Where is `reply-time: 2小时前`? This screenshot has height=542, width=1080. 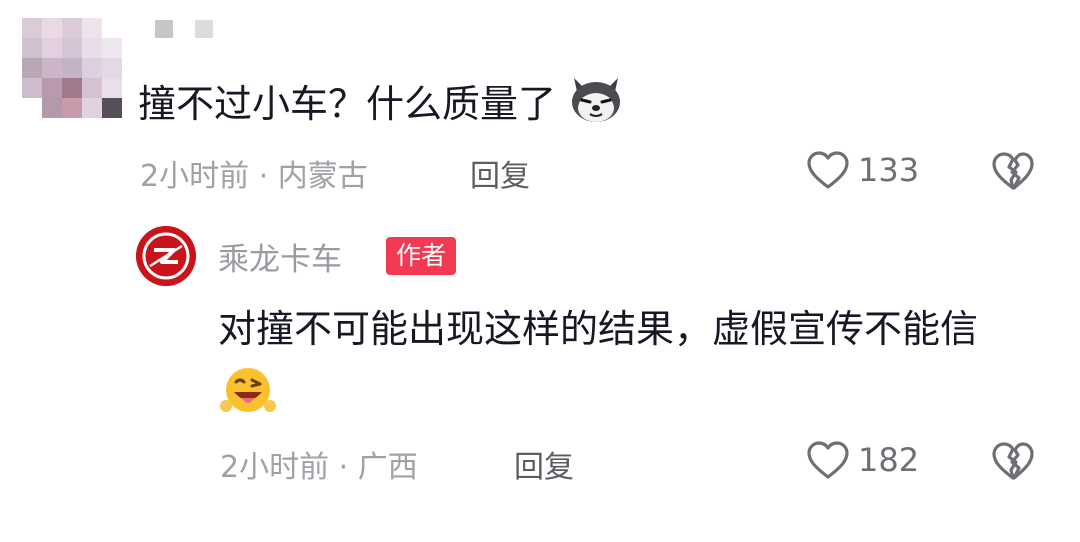 reply-time: 2小时前 is located at coordinates (275, 467).